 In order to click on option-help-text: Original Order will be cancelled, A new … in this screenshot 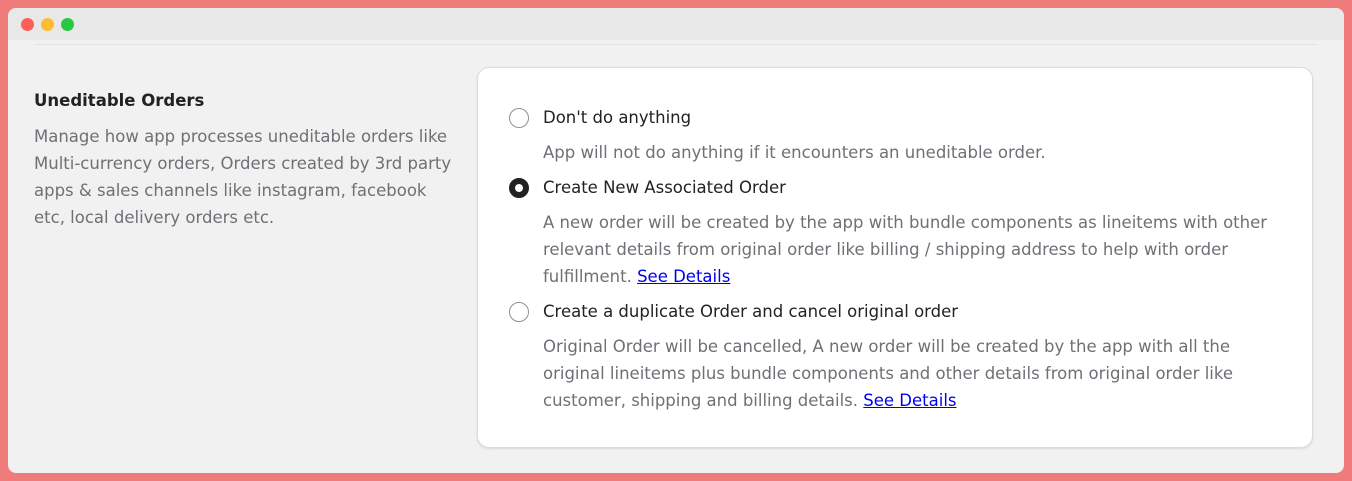, I will do `click(888, 373)`.